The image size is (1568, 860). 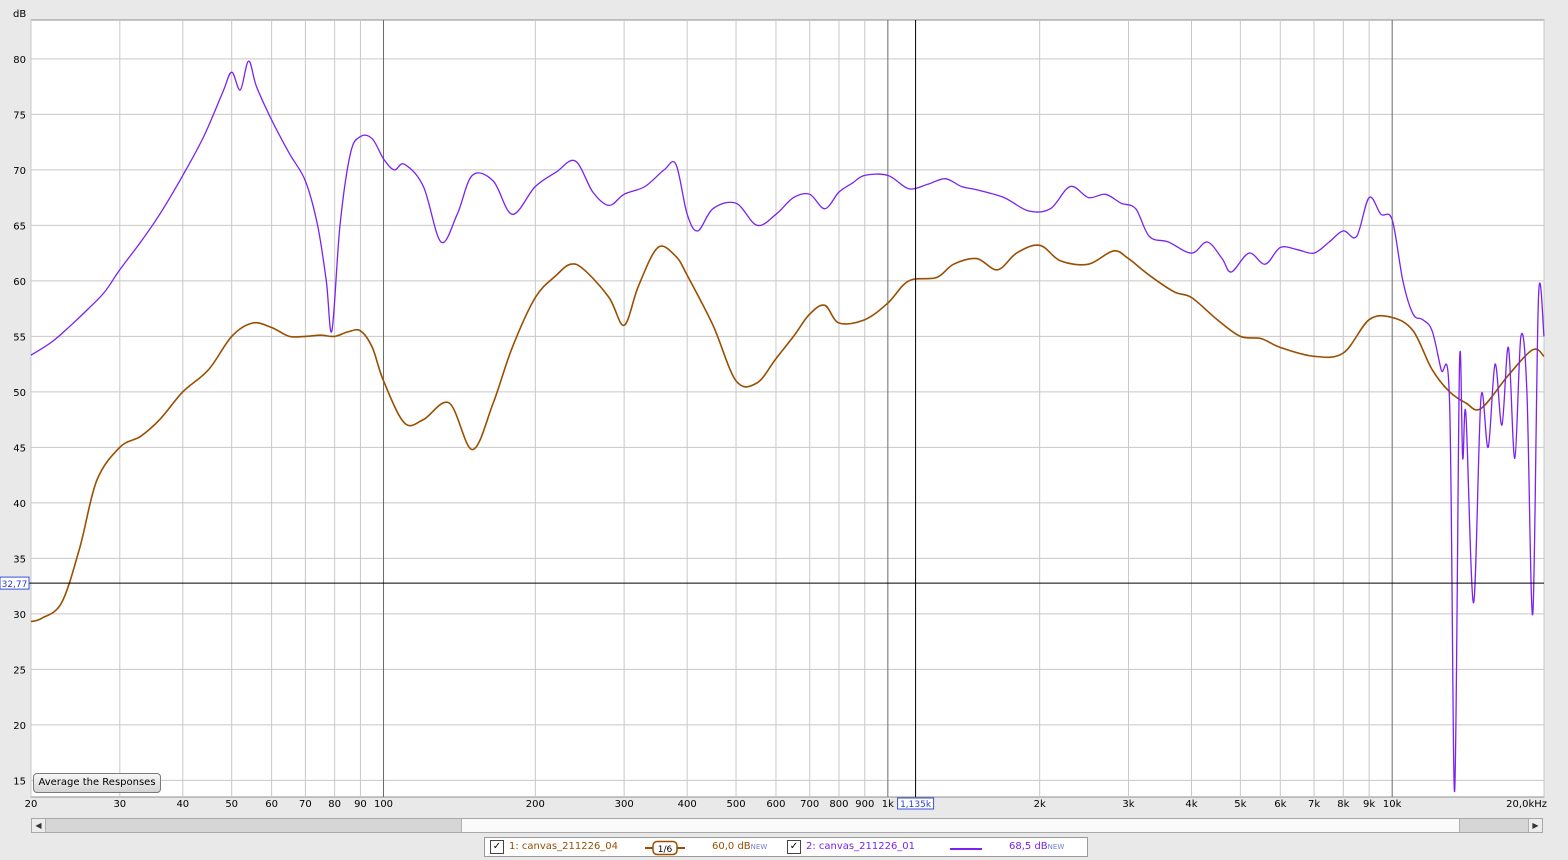 I want to click on x-tick-label: 20,0kHz, so click(x=1526, y=804).